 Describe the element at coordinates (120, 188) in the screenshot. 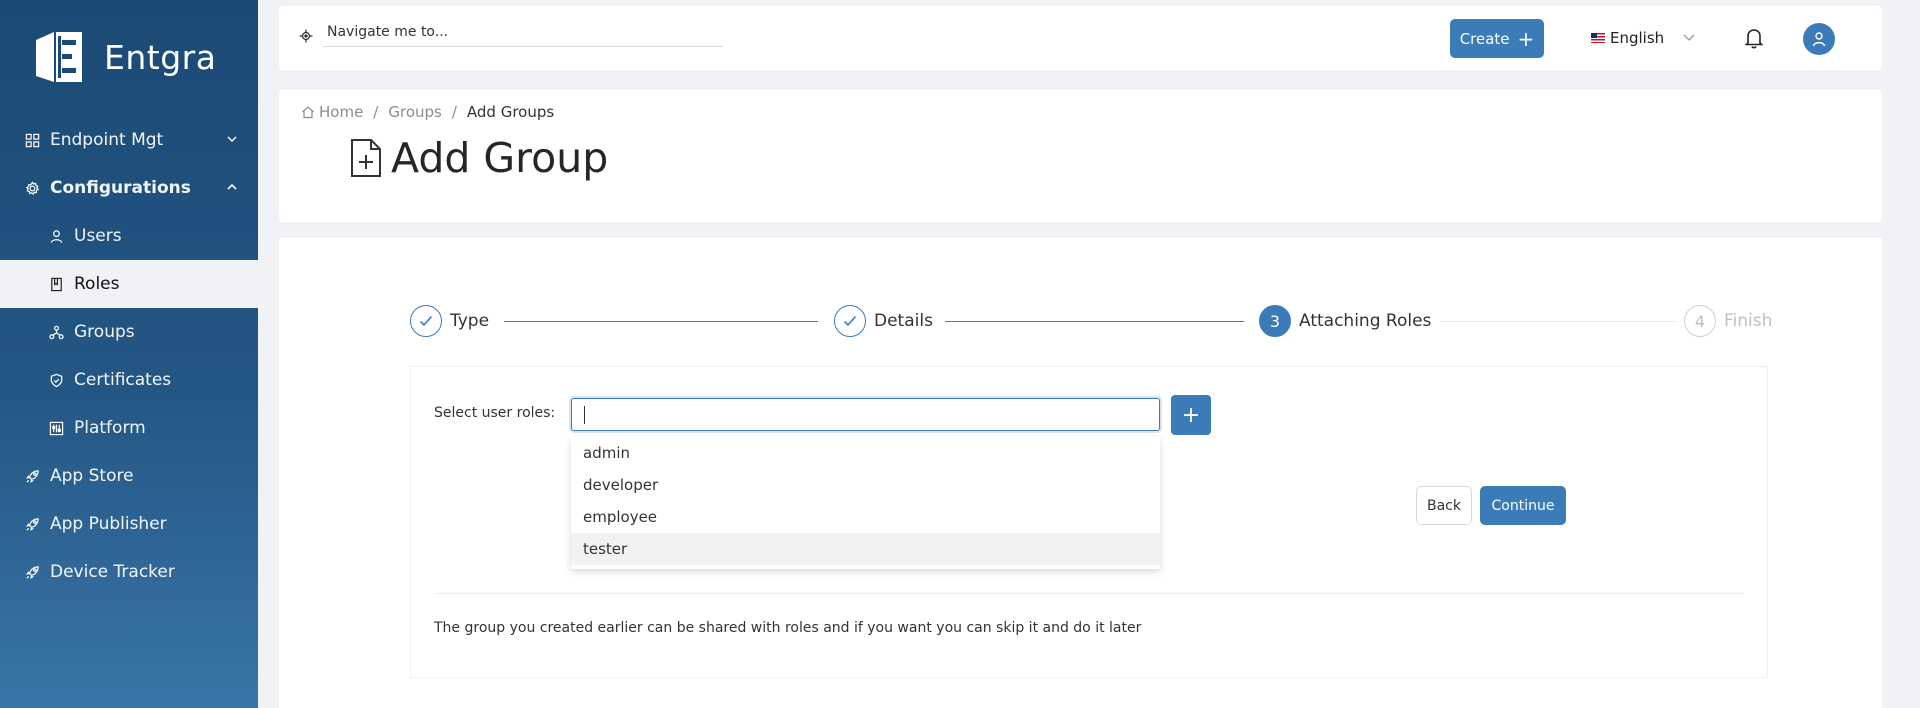

I see `sidebar-item-label: Configurations` at that location.